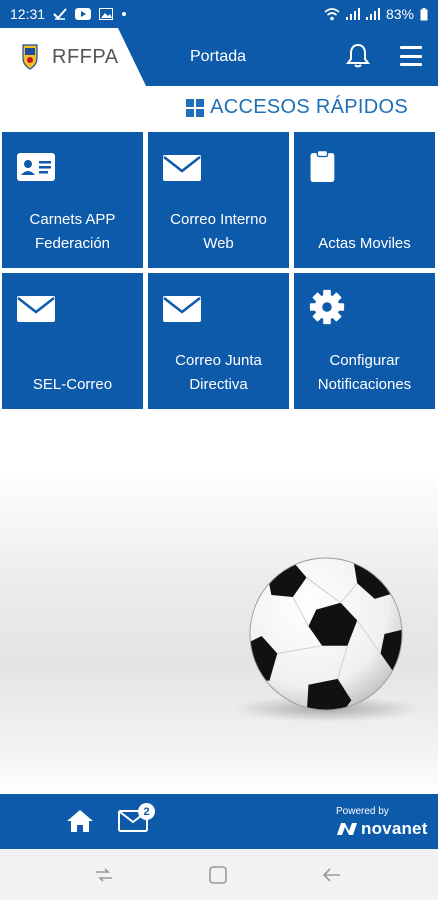  What do you see at coordinates (358, 56) in the screenshot?
I see `bell-icon` at bounding box center [358, 56].